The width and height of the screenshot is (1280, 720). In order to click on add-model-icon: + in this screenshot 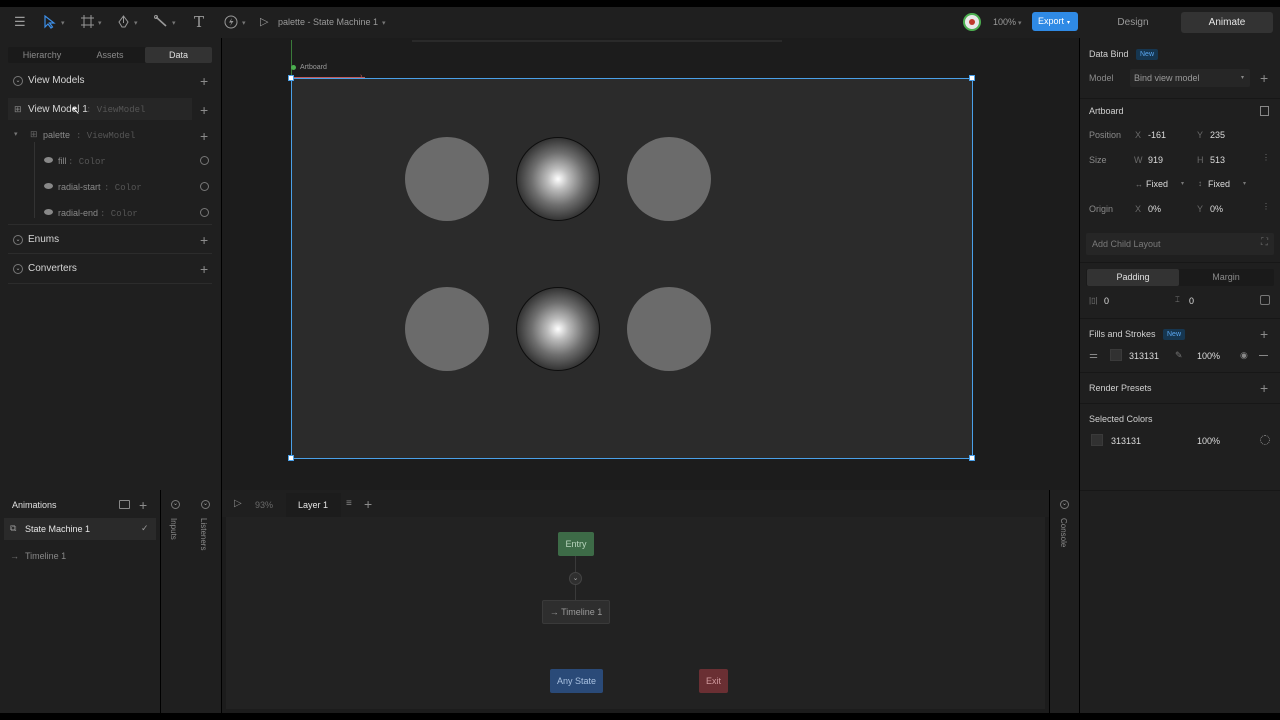, I will do `click(1264, 78)`.